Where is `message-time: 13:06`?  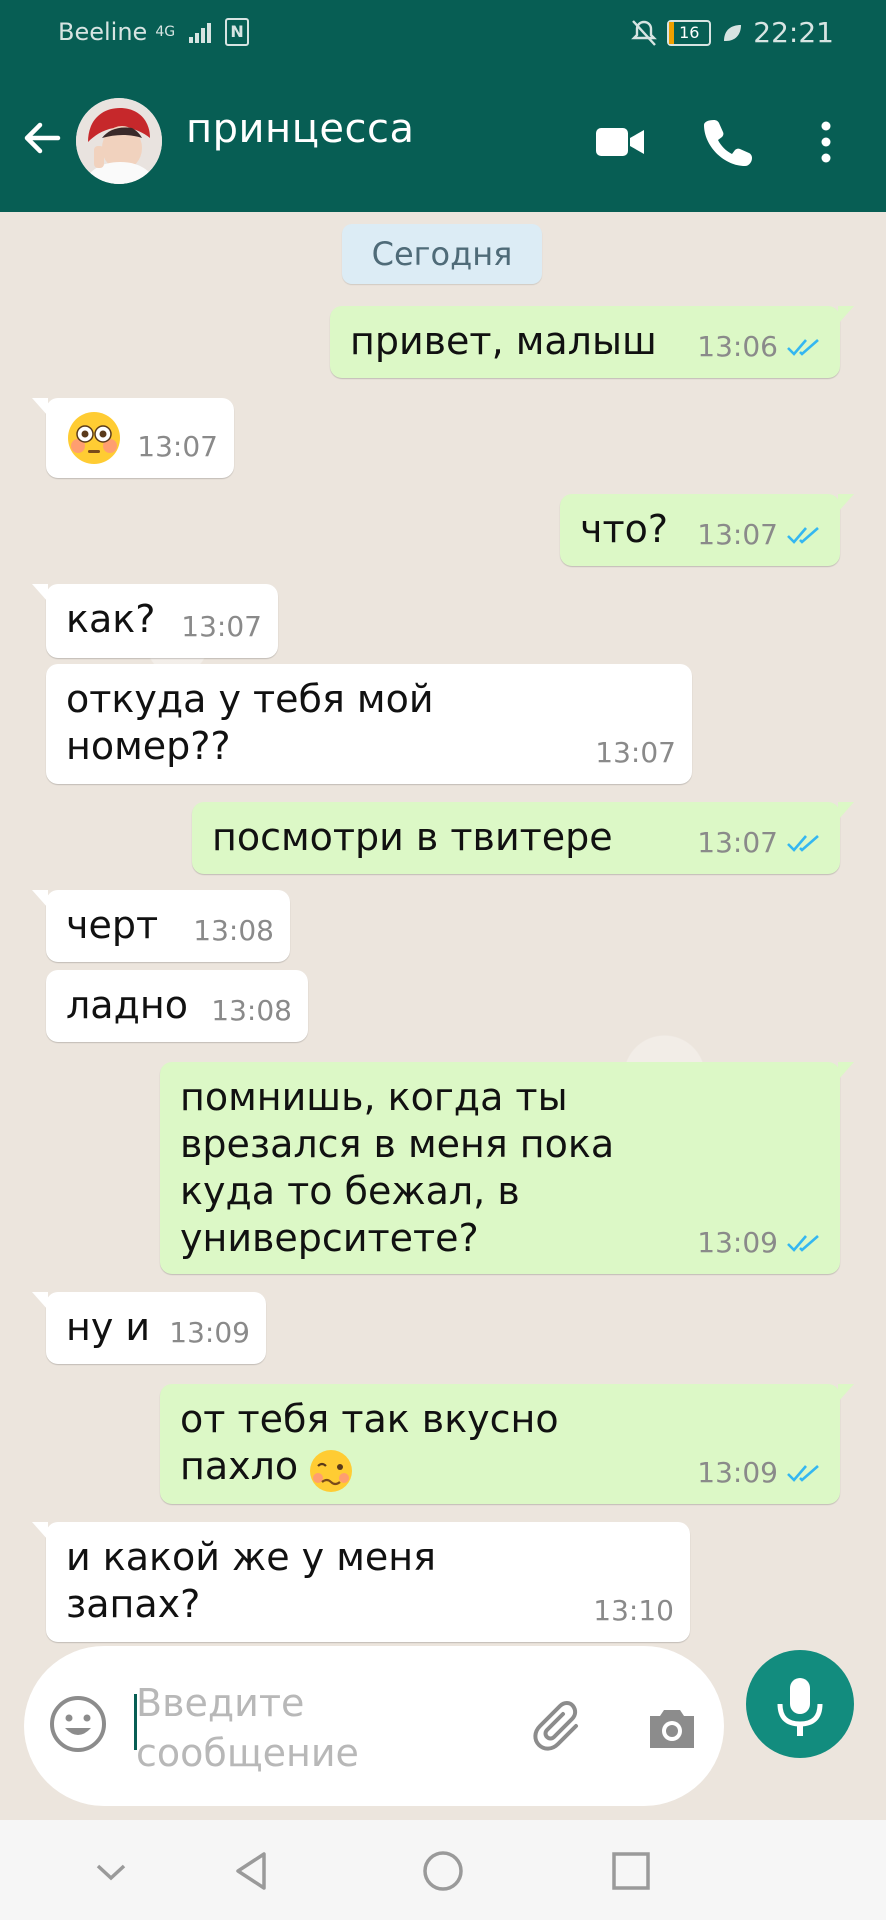 message-time: 13:06 is located at coordinates (737, 346).